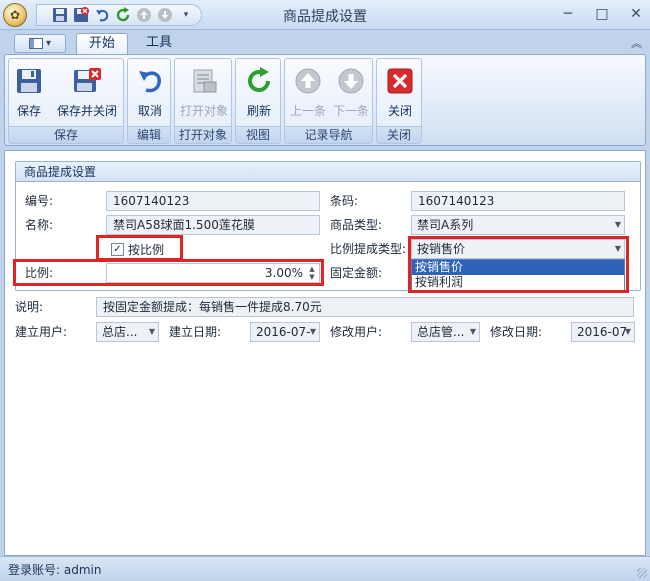 This screenshot has height=581, width=650. Describe the element at coordinates (102, 15) in the screenshot. I see `qat-undo-icon` at that location.